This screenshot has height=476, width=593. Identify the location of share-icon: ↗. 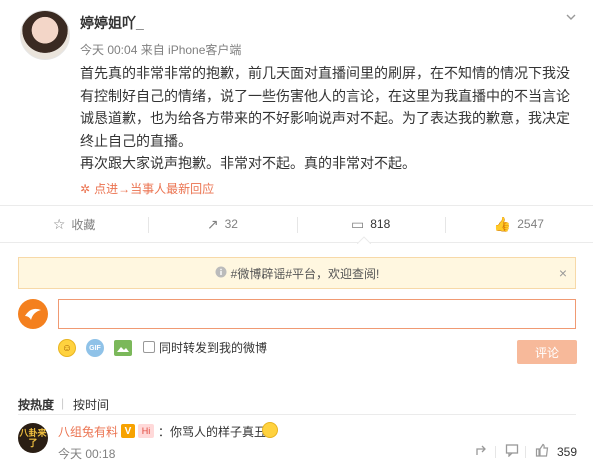
(212, 223).